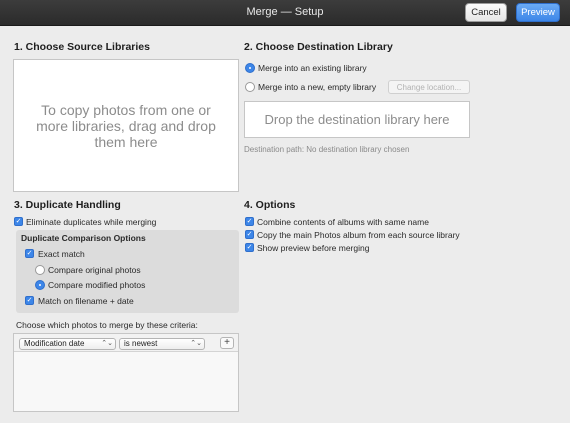  I want to click on preview-button: Preview, so click(538, 12).